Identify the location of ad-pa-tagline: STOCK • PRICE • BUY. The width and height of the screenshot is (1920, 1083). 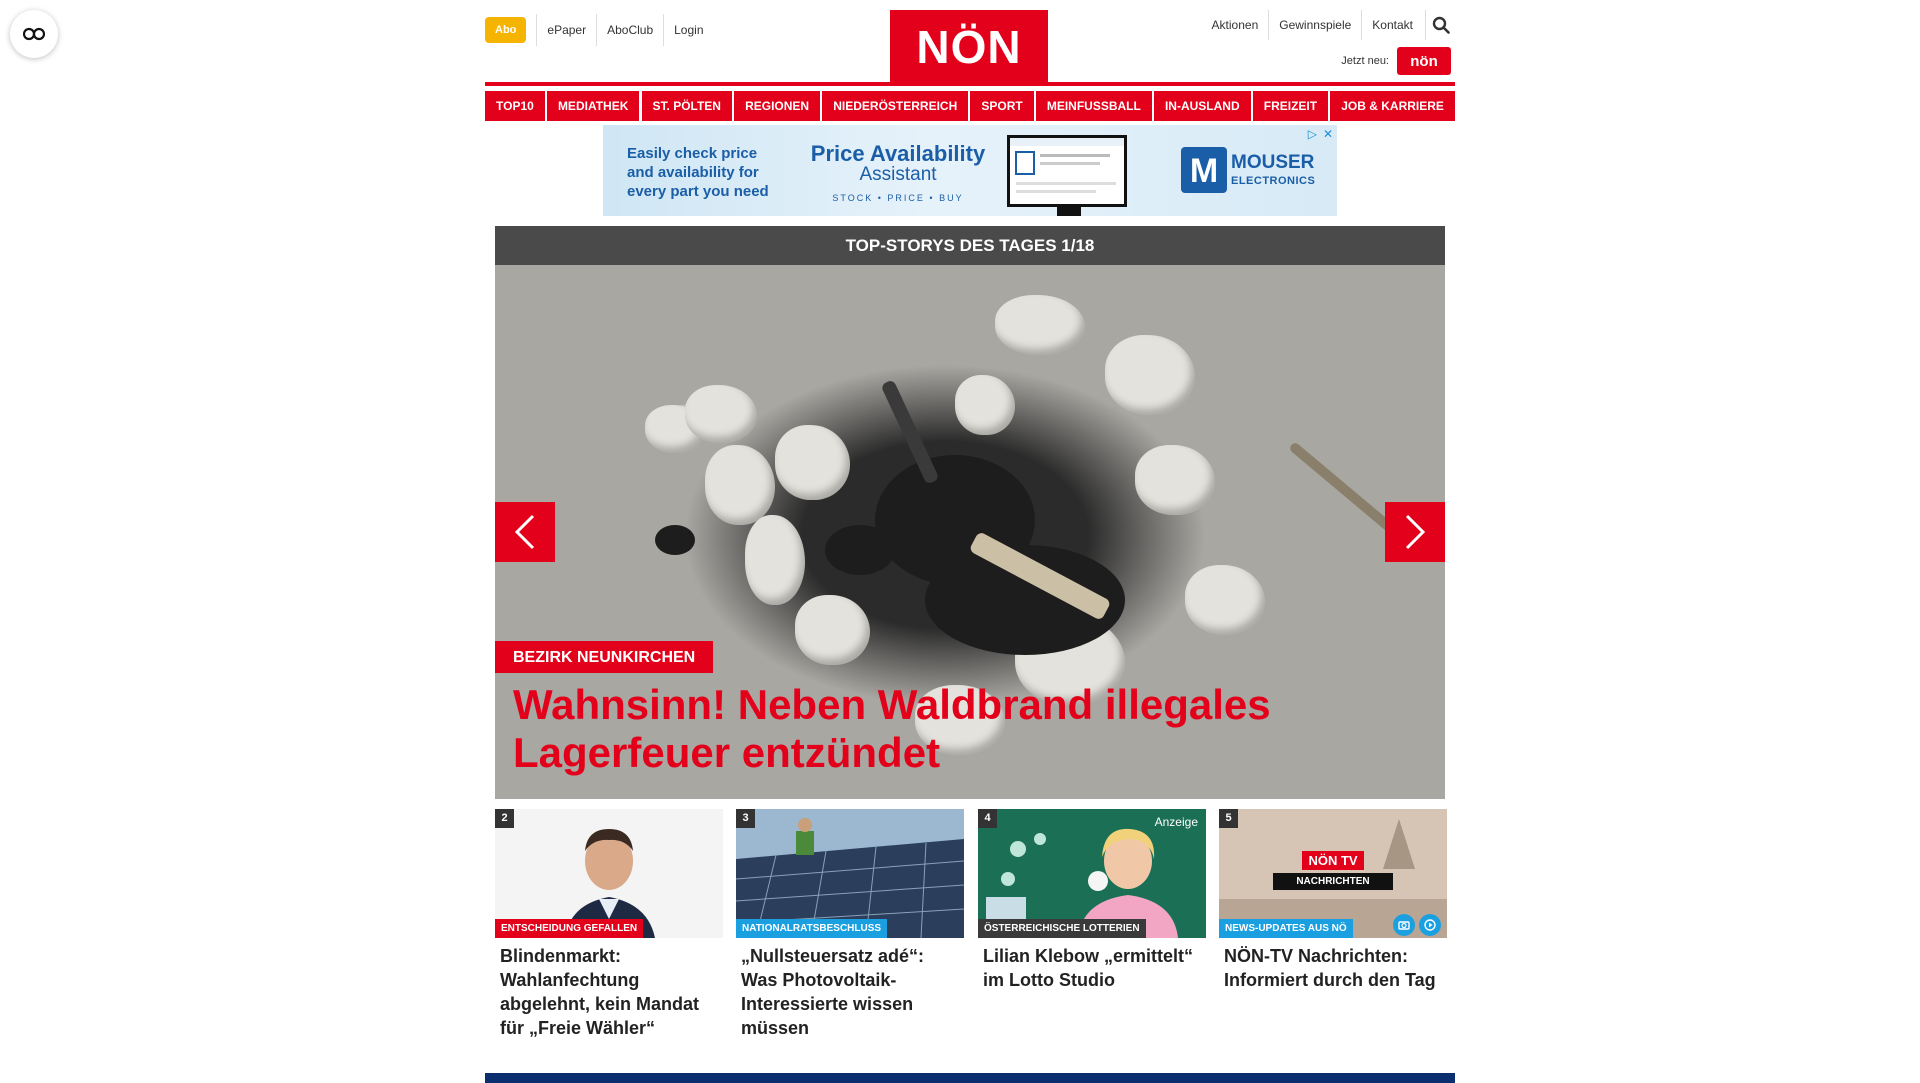
(898, 198).